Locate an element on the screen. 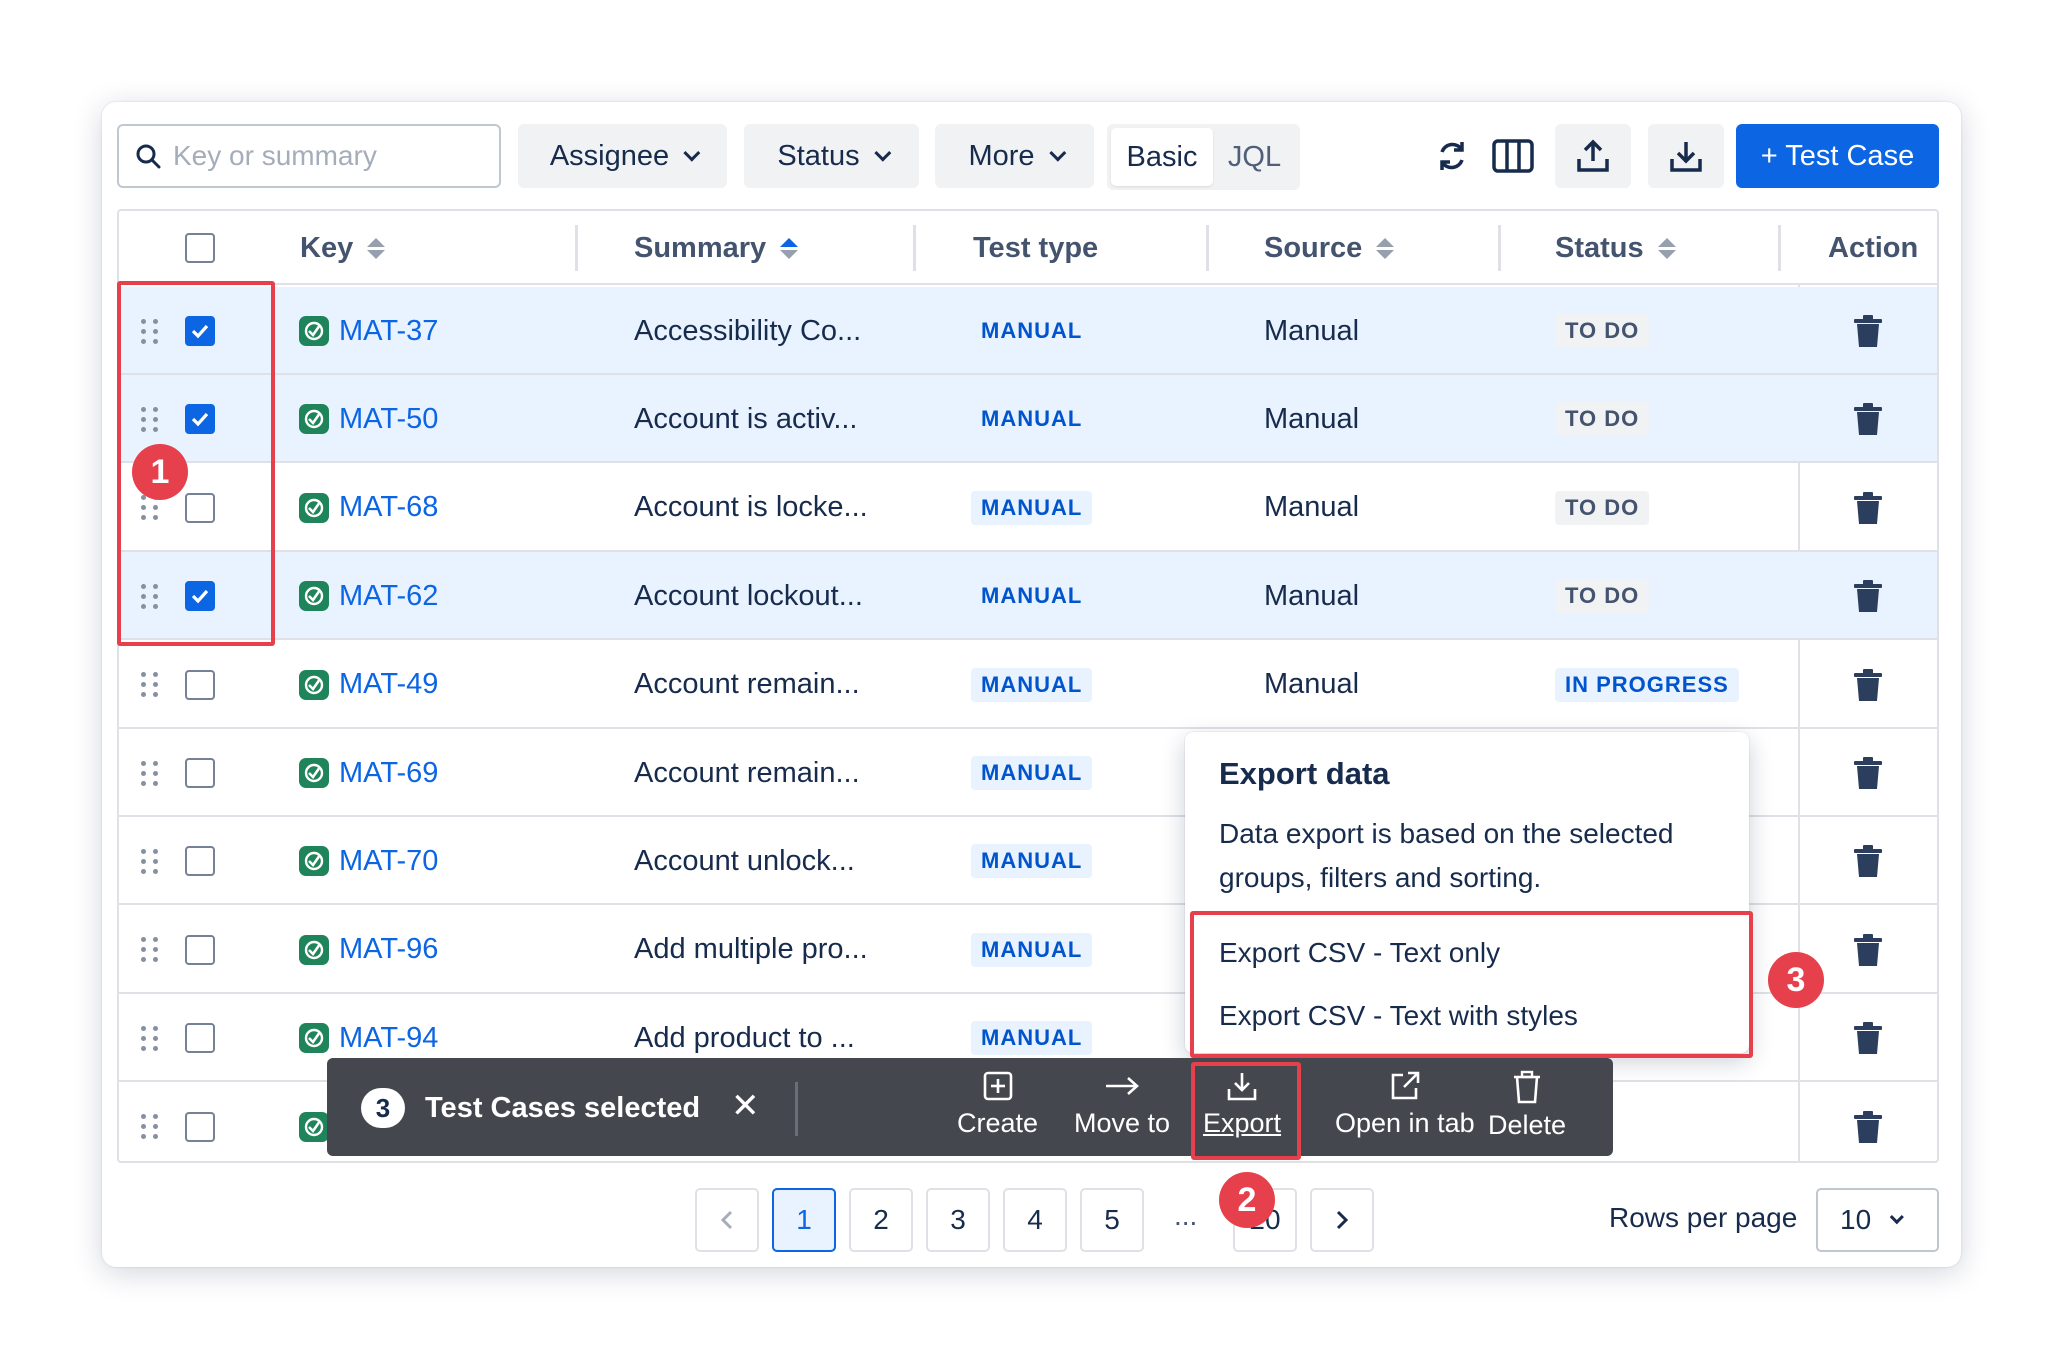 Image resolution: width=2058 pixels, height=1368 pixels. column-action: Action is located at coordinates (1873, 248).